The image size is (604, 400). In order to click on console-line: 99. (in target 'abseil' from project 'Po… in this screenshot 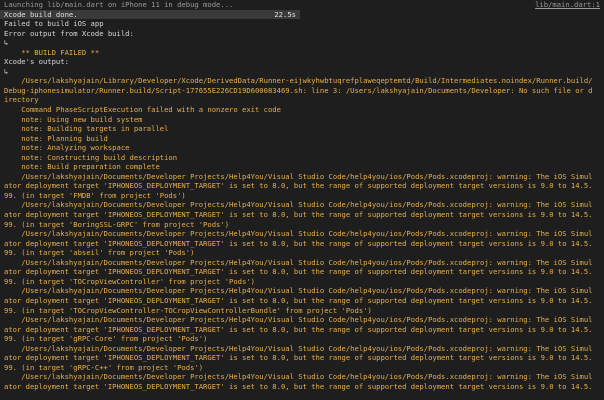, I will do `click(99, 253)`.